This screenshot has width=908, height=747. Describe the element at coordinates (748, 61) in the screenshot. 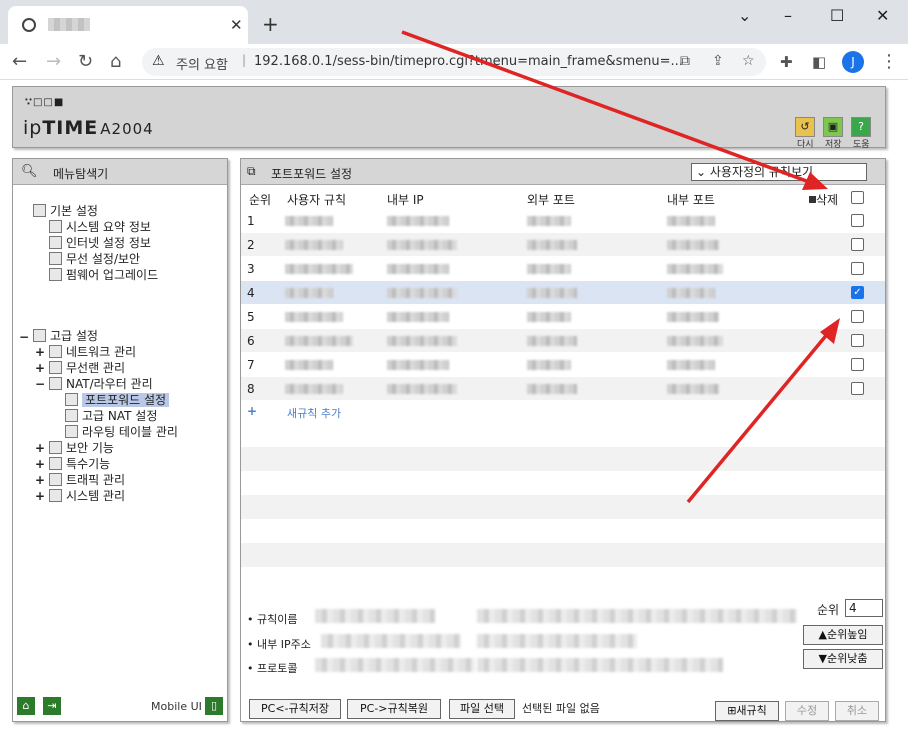

I see `bookmark-star-icon: ☆` at that location.